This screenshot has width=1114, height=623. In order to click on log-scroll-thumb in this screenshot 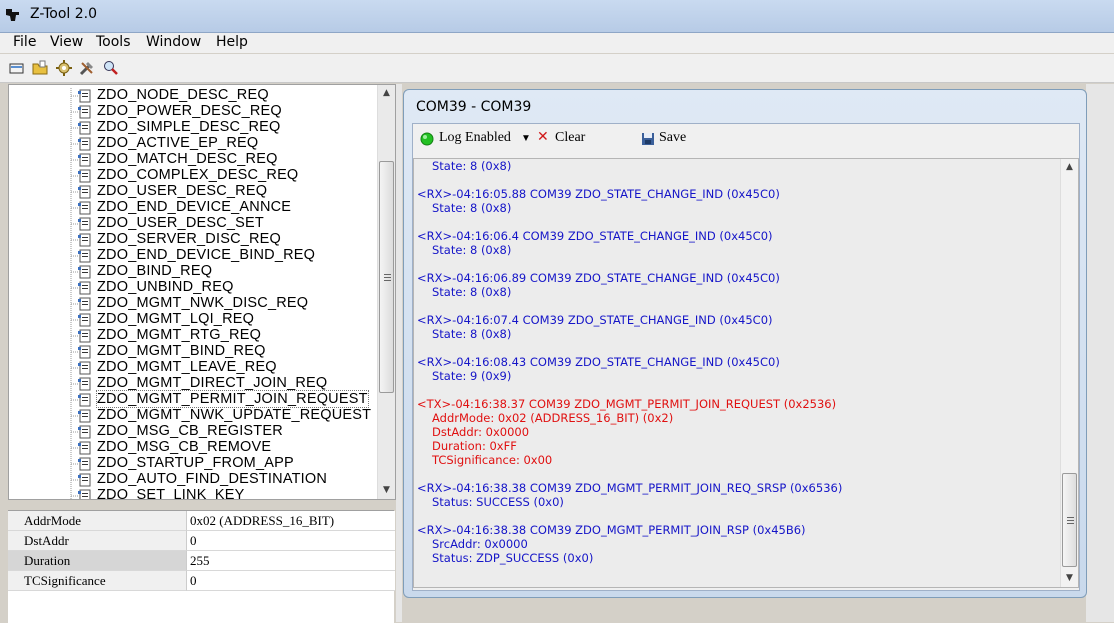, I will do `click(1069, 520)`.